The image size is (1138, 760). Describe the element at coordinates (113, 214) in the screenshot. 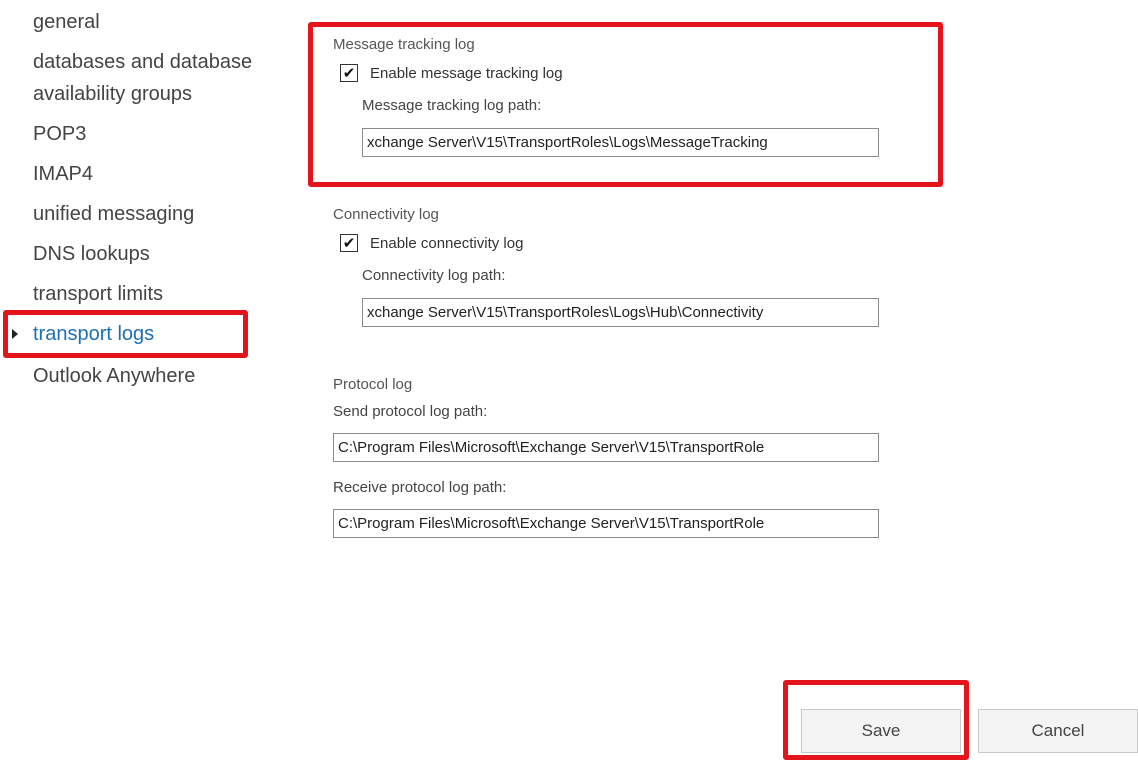

I see `sidebar-item-unified-messaging: unified messaging` at that location.